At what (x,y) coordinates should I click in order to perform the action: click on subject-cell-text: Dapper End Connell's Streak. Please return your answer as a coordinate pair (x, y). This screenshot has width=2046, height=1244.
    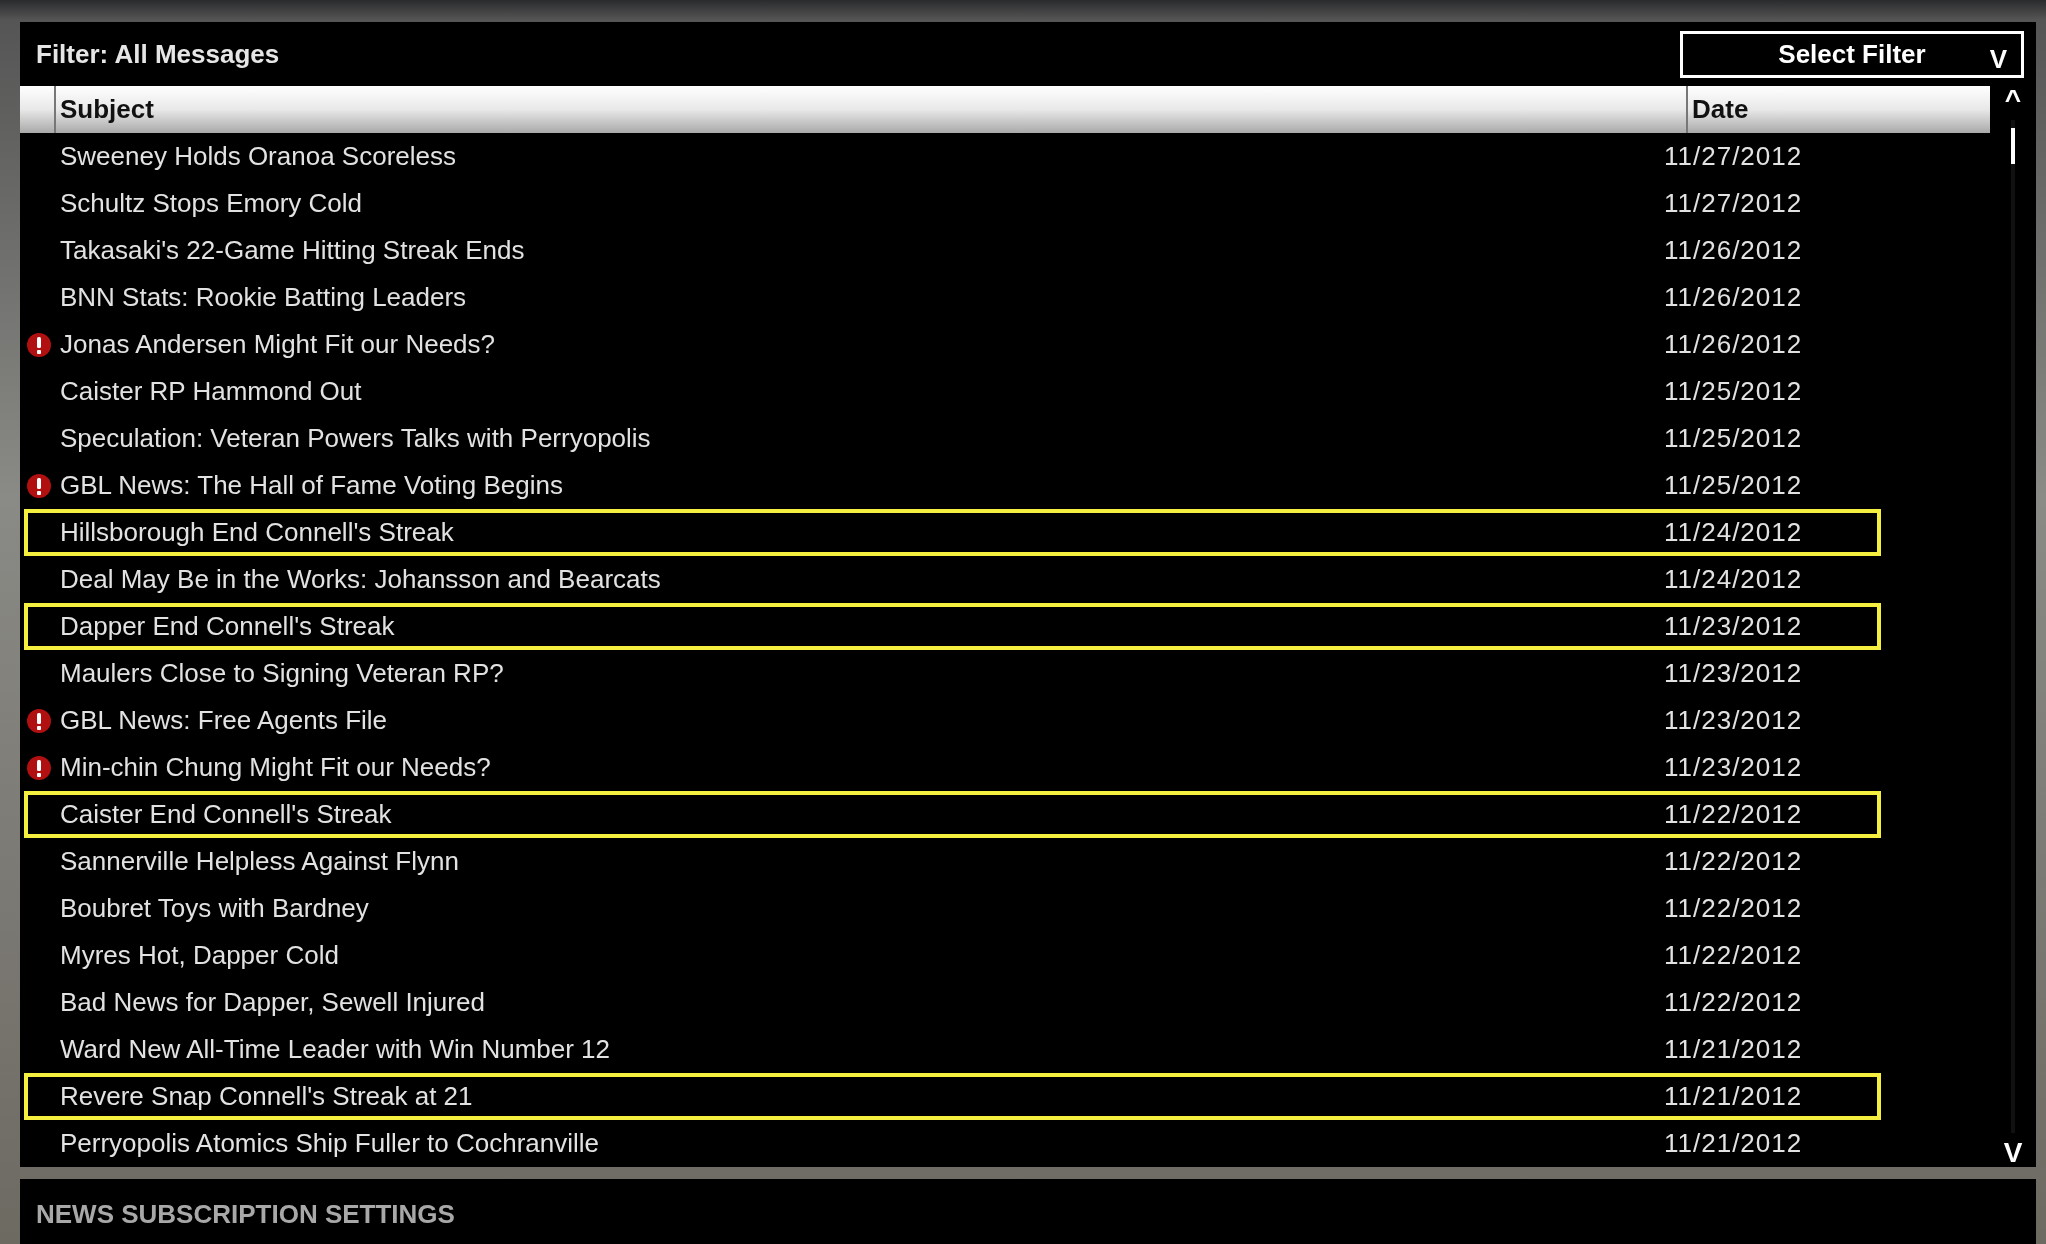
    Looking at the image, I should click on (227, 626).